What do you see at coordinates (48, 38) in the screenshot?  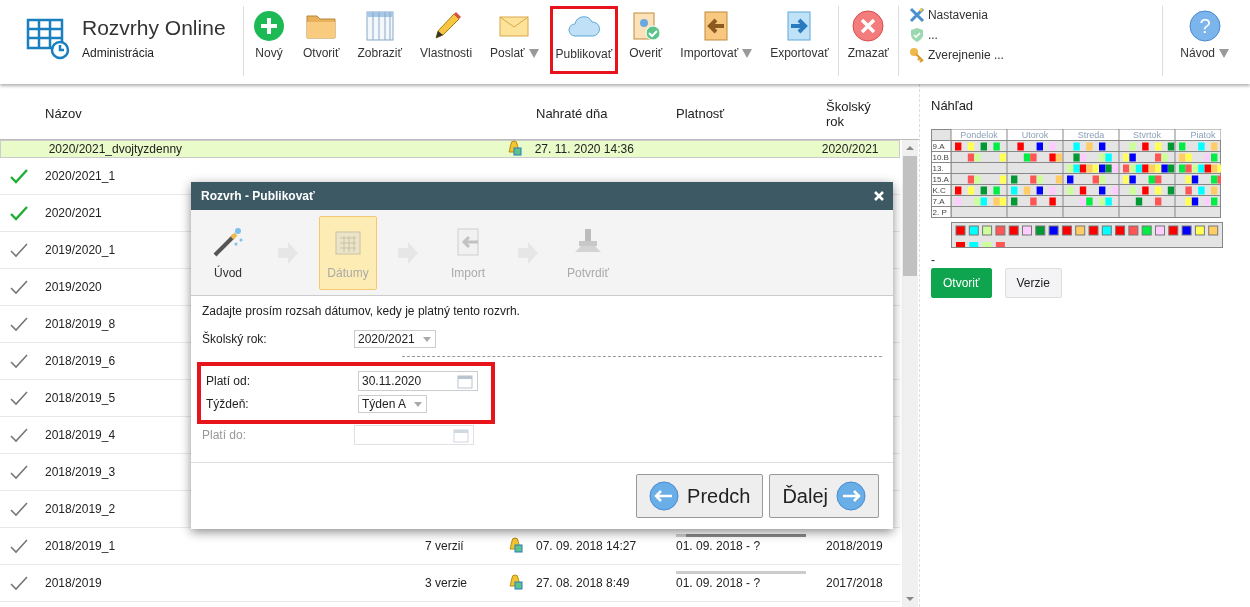 I see `timetable-logo-icon` at bounding box center [48, 38].